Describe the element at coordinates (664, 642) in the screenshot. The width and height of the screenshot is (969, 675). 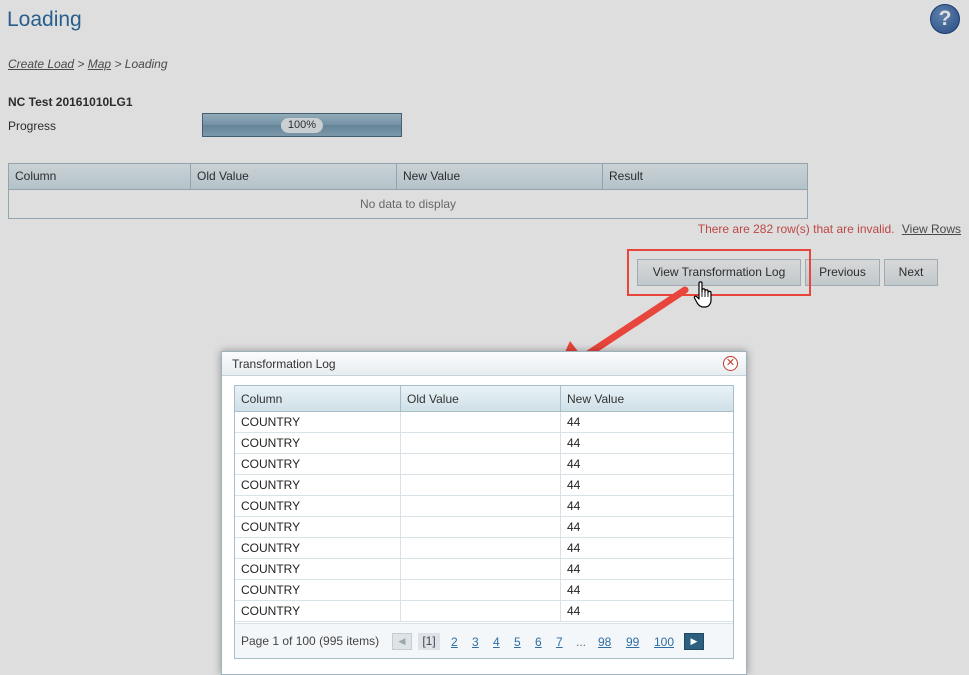
I see `pager-page-100: 100` at that location.